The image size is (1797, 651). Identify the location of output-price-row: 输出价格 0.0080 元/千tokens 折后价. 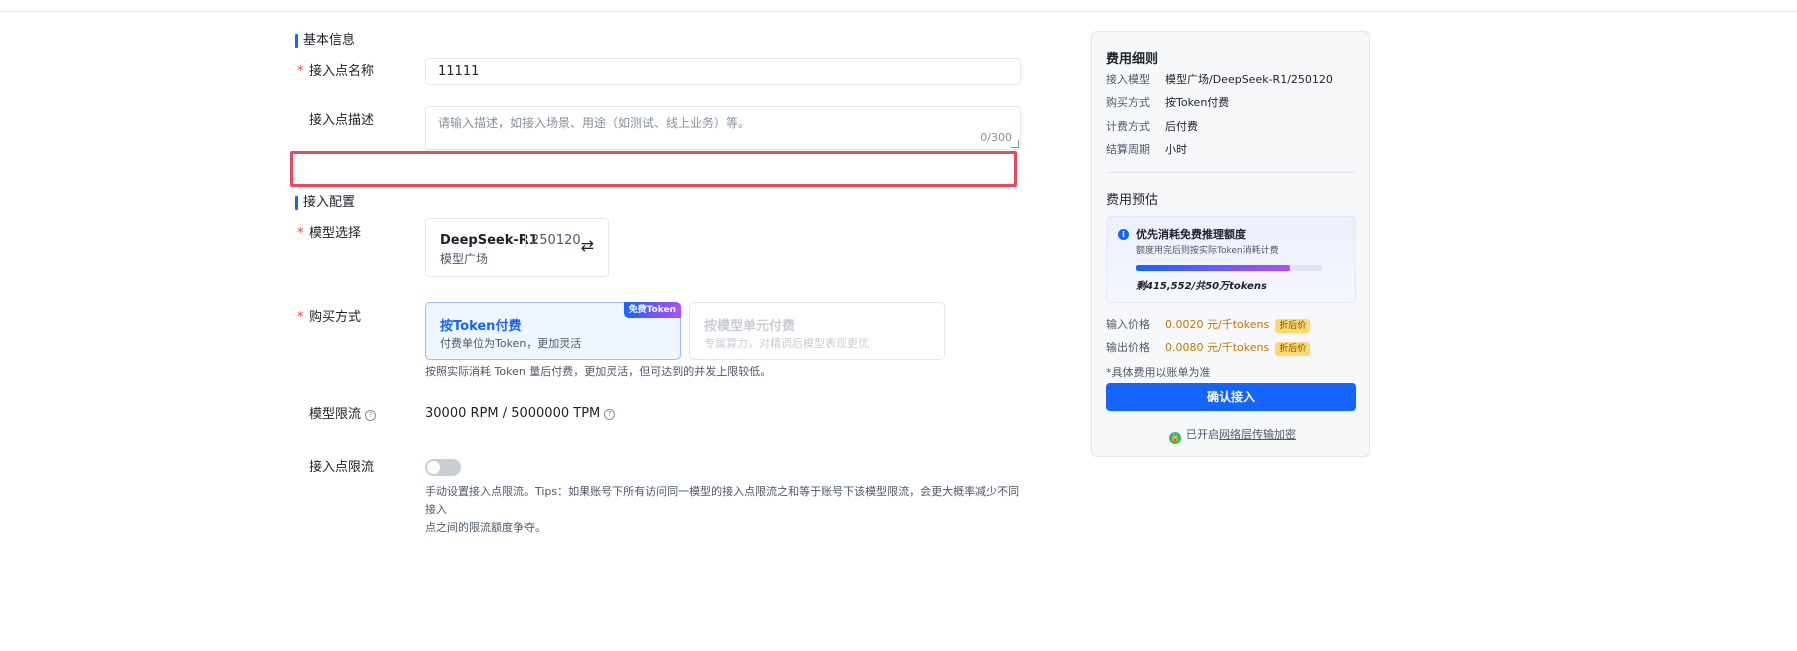
(1208, 348).